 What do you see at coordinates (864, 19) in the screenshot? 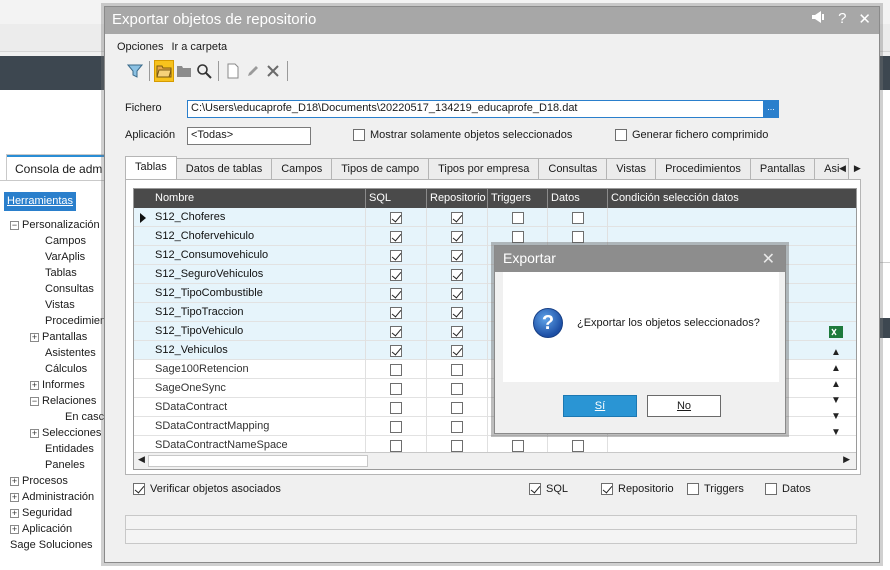
I see `close-icon: ✕` at bounding box center [864, 19].